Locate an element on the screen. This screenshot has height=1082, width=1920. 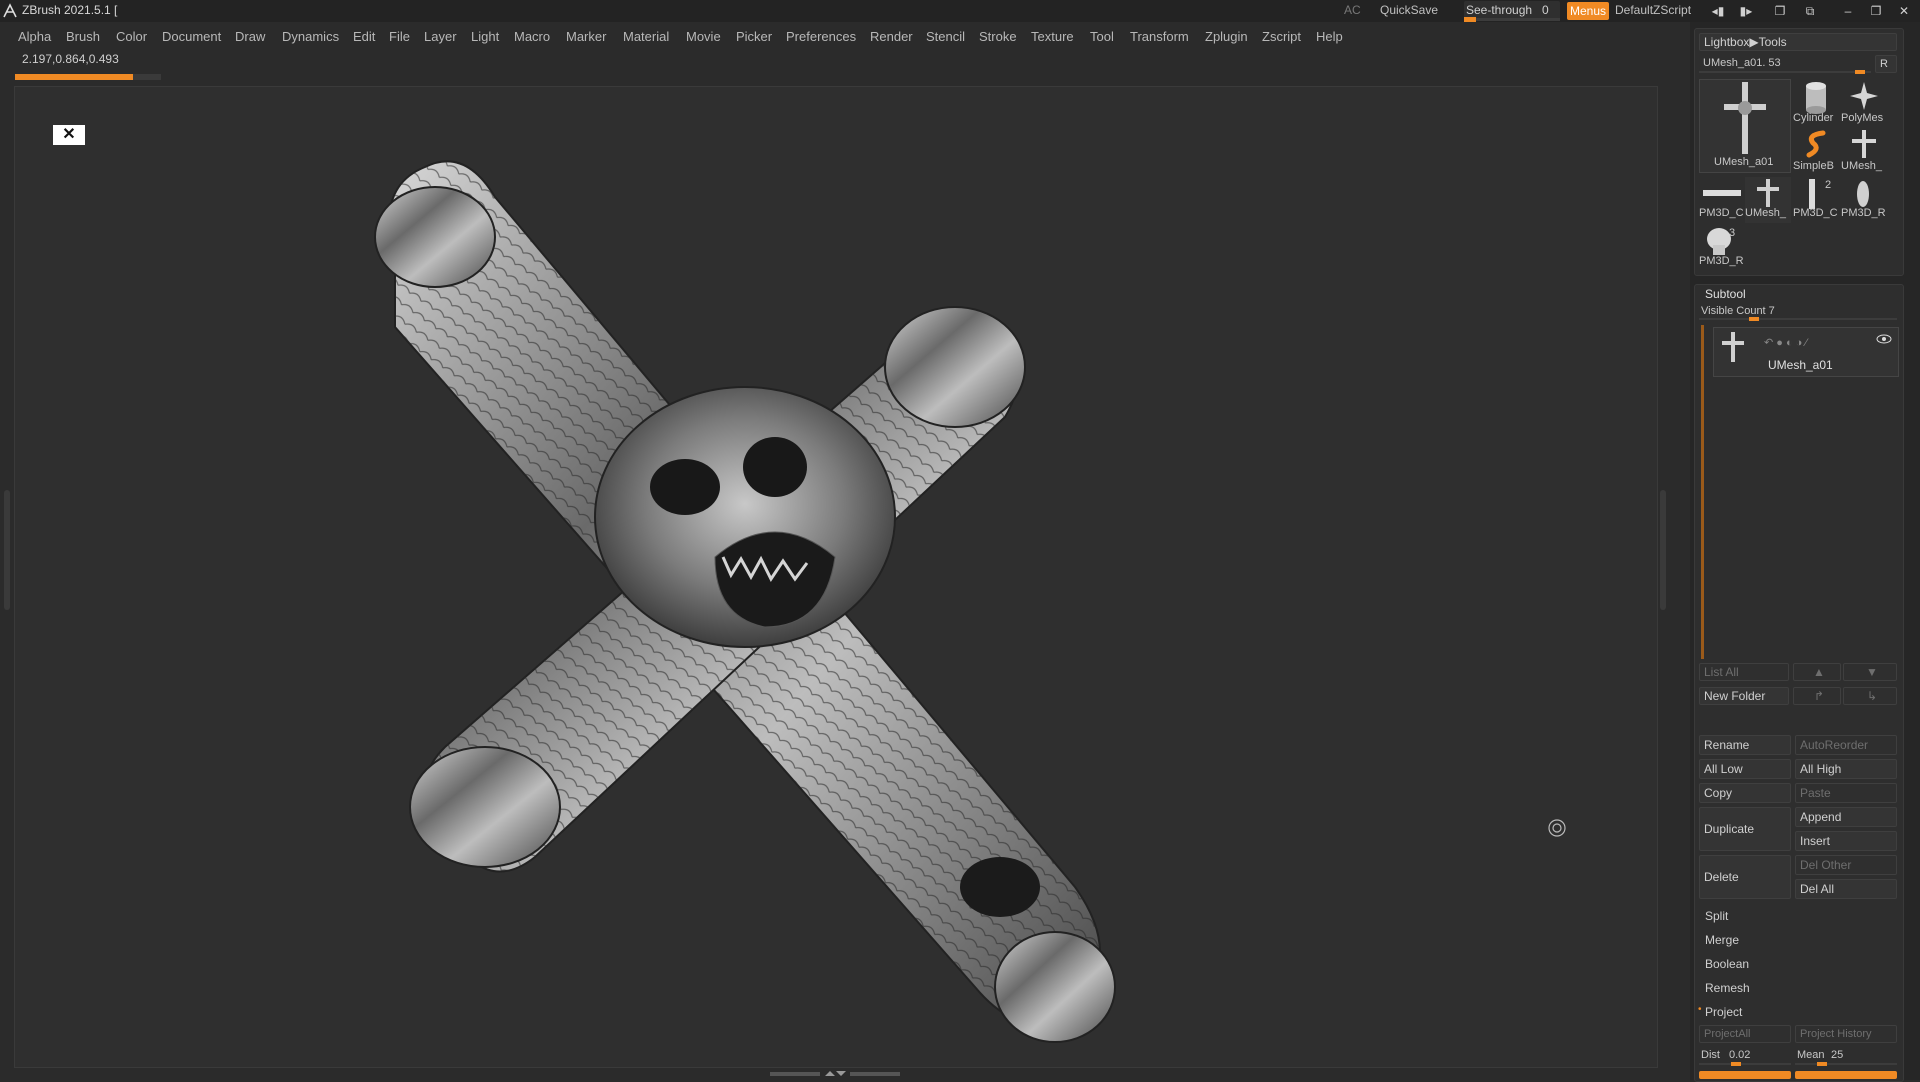
del-all-button: Del All is located at coordinates (1846, 889).